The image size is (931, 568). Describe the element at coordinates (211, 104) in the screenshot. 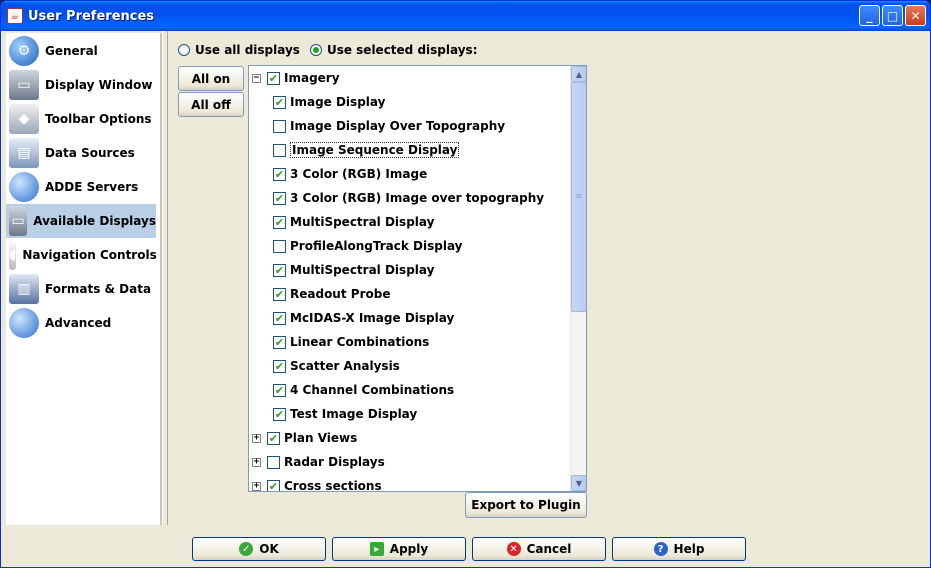

I see `all-off-button: All off` at that location.